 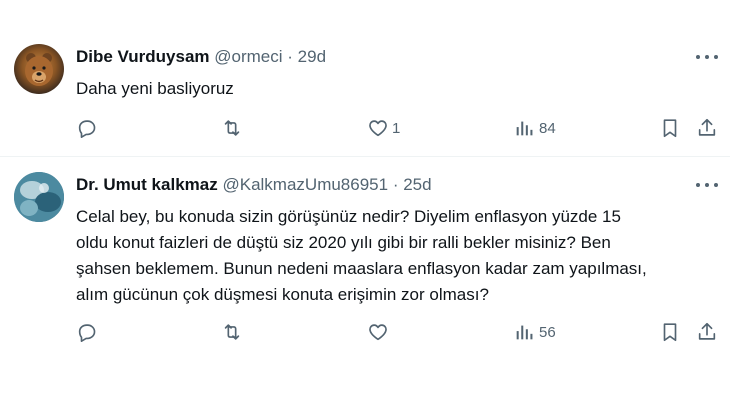 What do you see at coordinates (417, 184) in the screenshot?
I see `timestamp: 25d` at bounding box center [417, 184].